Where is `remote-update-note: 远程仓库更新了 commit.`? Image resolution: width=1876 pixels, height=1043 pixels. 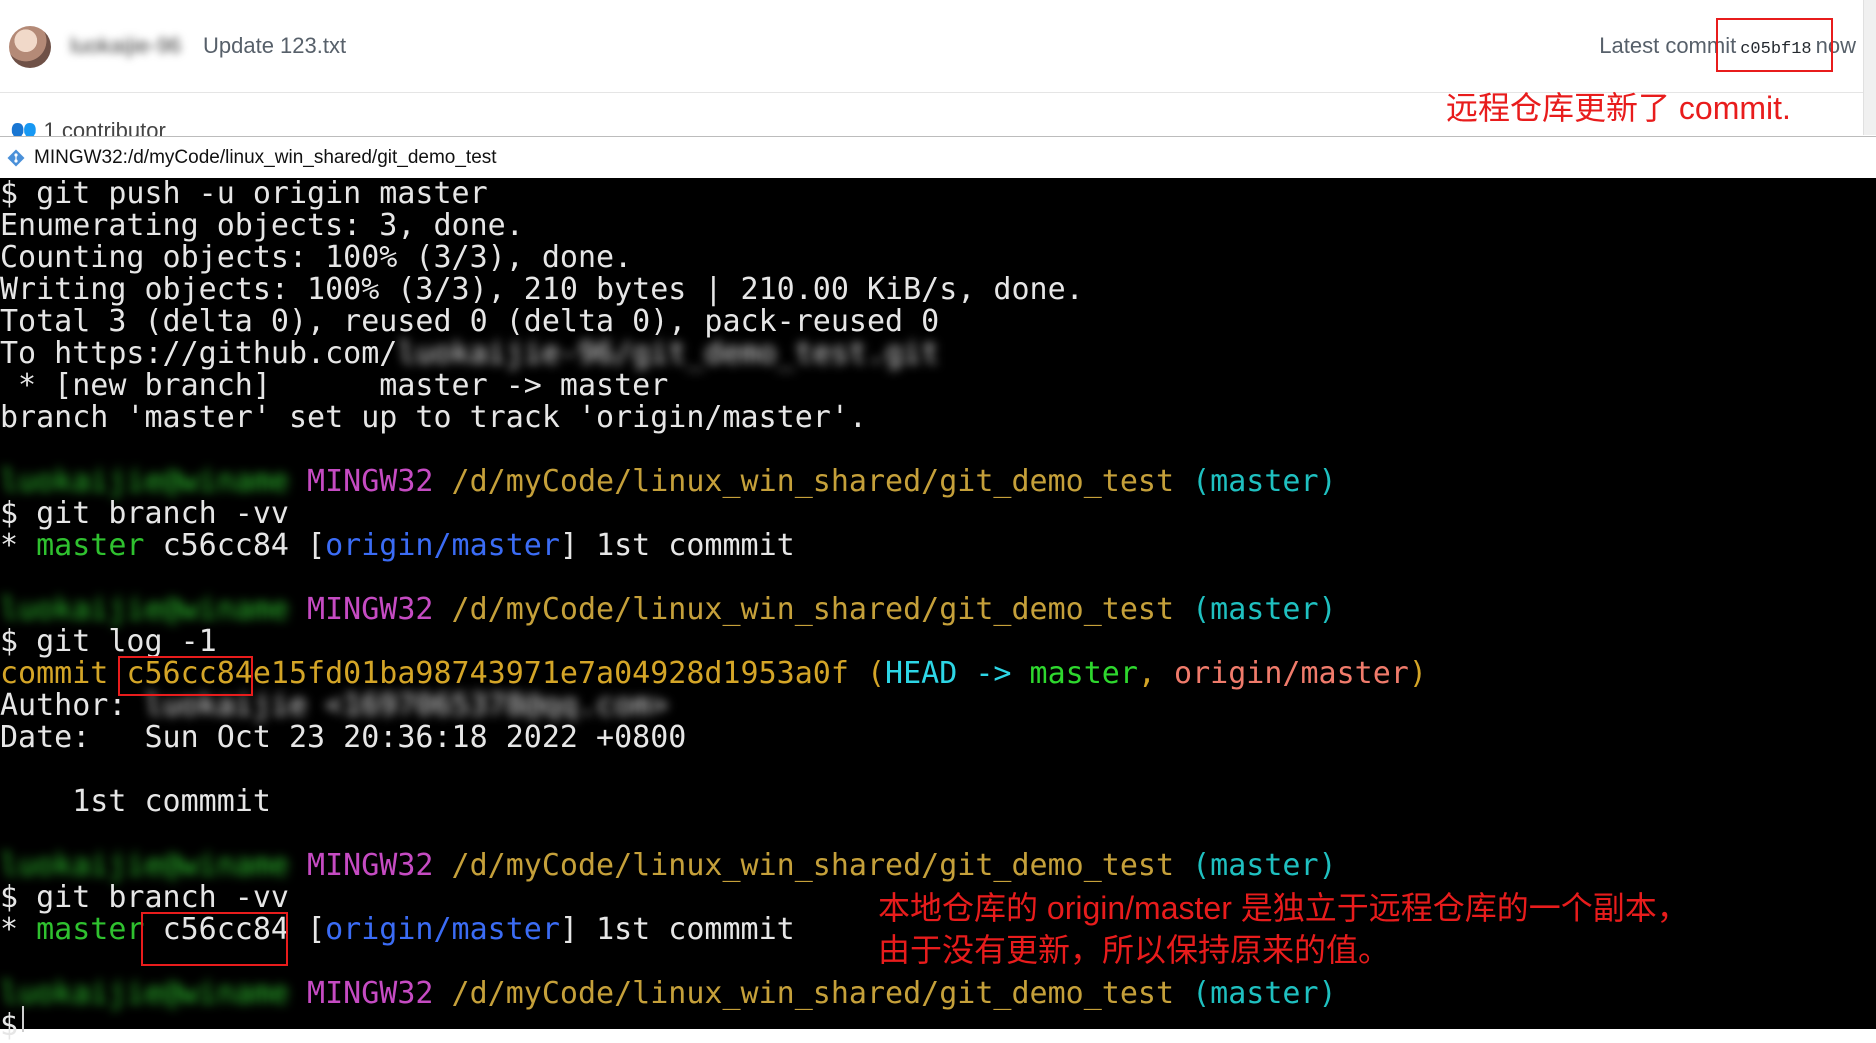
remote-update-note: 远程仓库更新了 commit. is located at coordinates (1618, 108).